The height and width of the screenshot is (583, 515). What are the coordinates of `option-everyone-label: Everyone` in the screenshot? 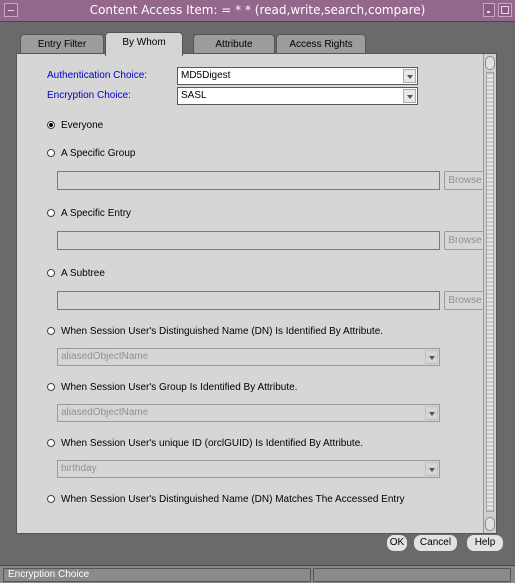 It's located at (82, 125).